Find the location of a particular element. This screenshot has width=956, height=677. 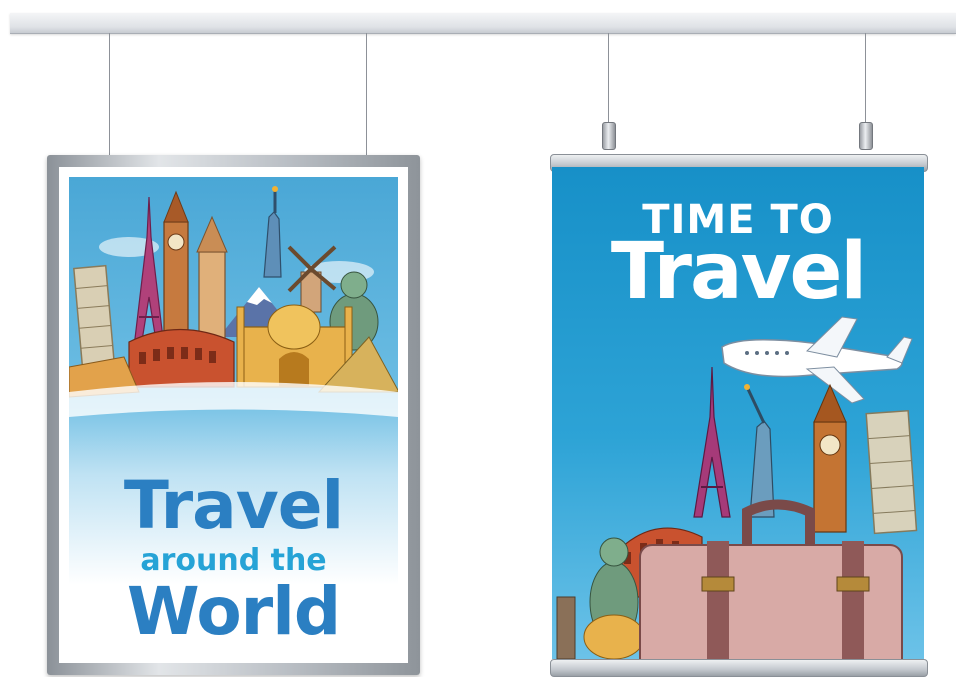

poster-bottom-rail is located at coordinates (739, 668).